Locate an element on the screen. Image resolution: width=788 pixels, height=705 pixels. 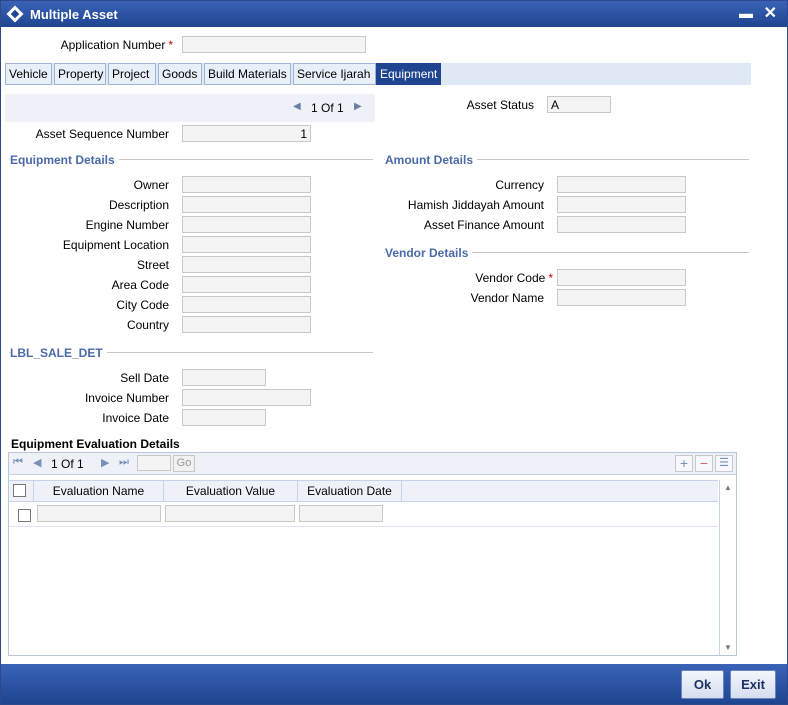
vendor-code-required-mark: * is located at coordinates (550, 278).